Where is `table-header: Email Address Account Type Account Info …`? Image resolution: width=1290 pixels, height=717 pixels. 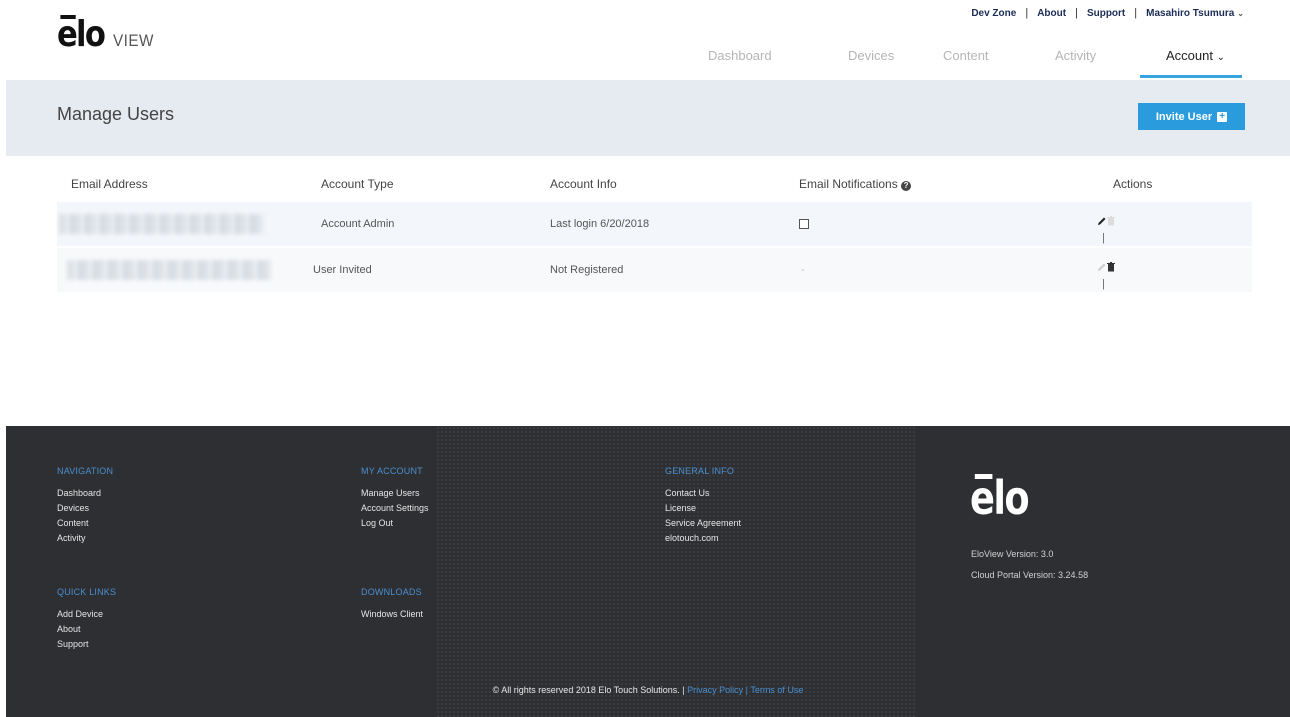 table-header: Email Address Account Type Account Info … is located at coordinates (654, 185).